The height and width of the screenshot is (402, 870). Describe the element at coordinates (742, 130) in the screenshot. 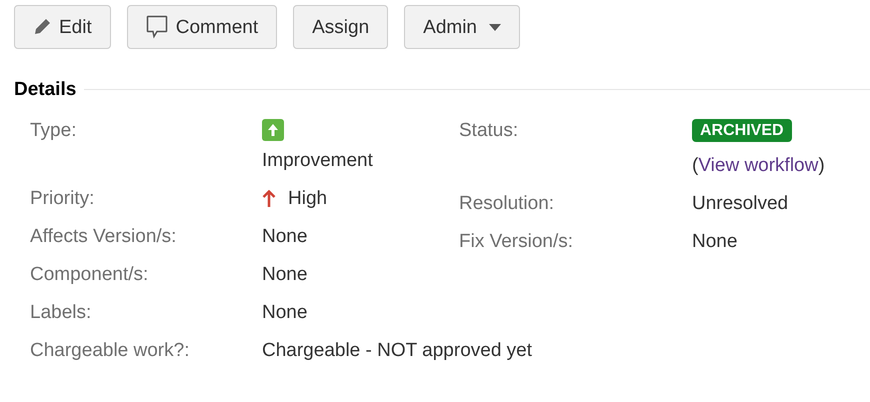

I see `status-lozenge: ARCHIVED` at that location.